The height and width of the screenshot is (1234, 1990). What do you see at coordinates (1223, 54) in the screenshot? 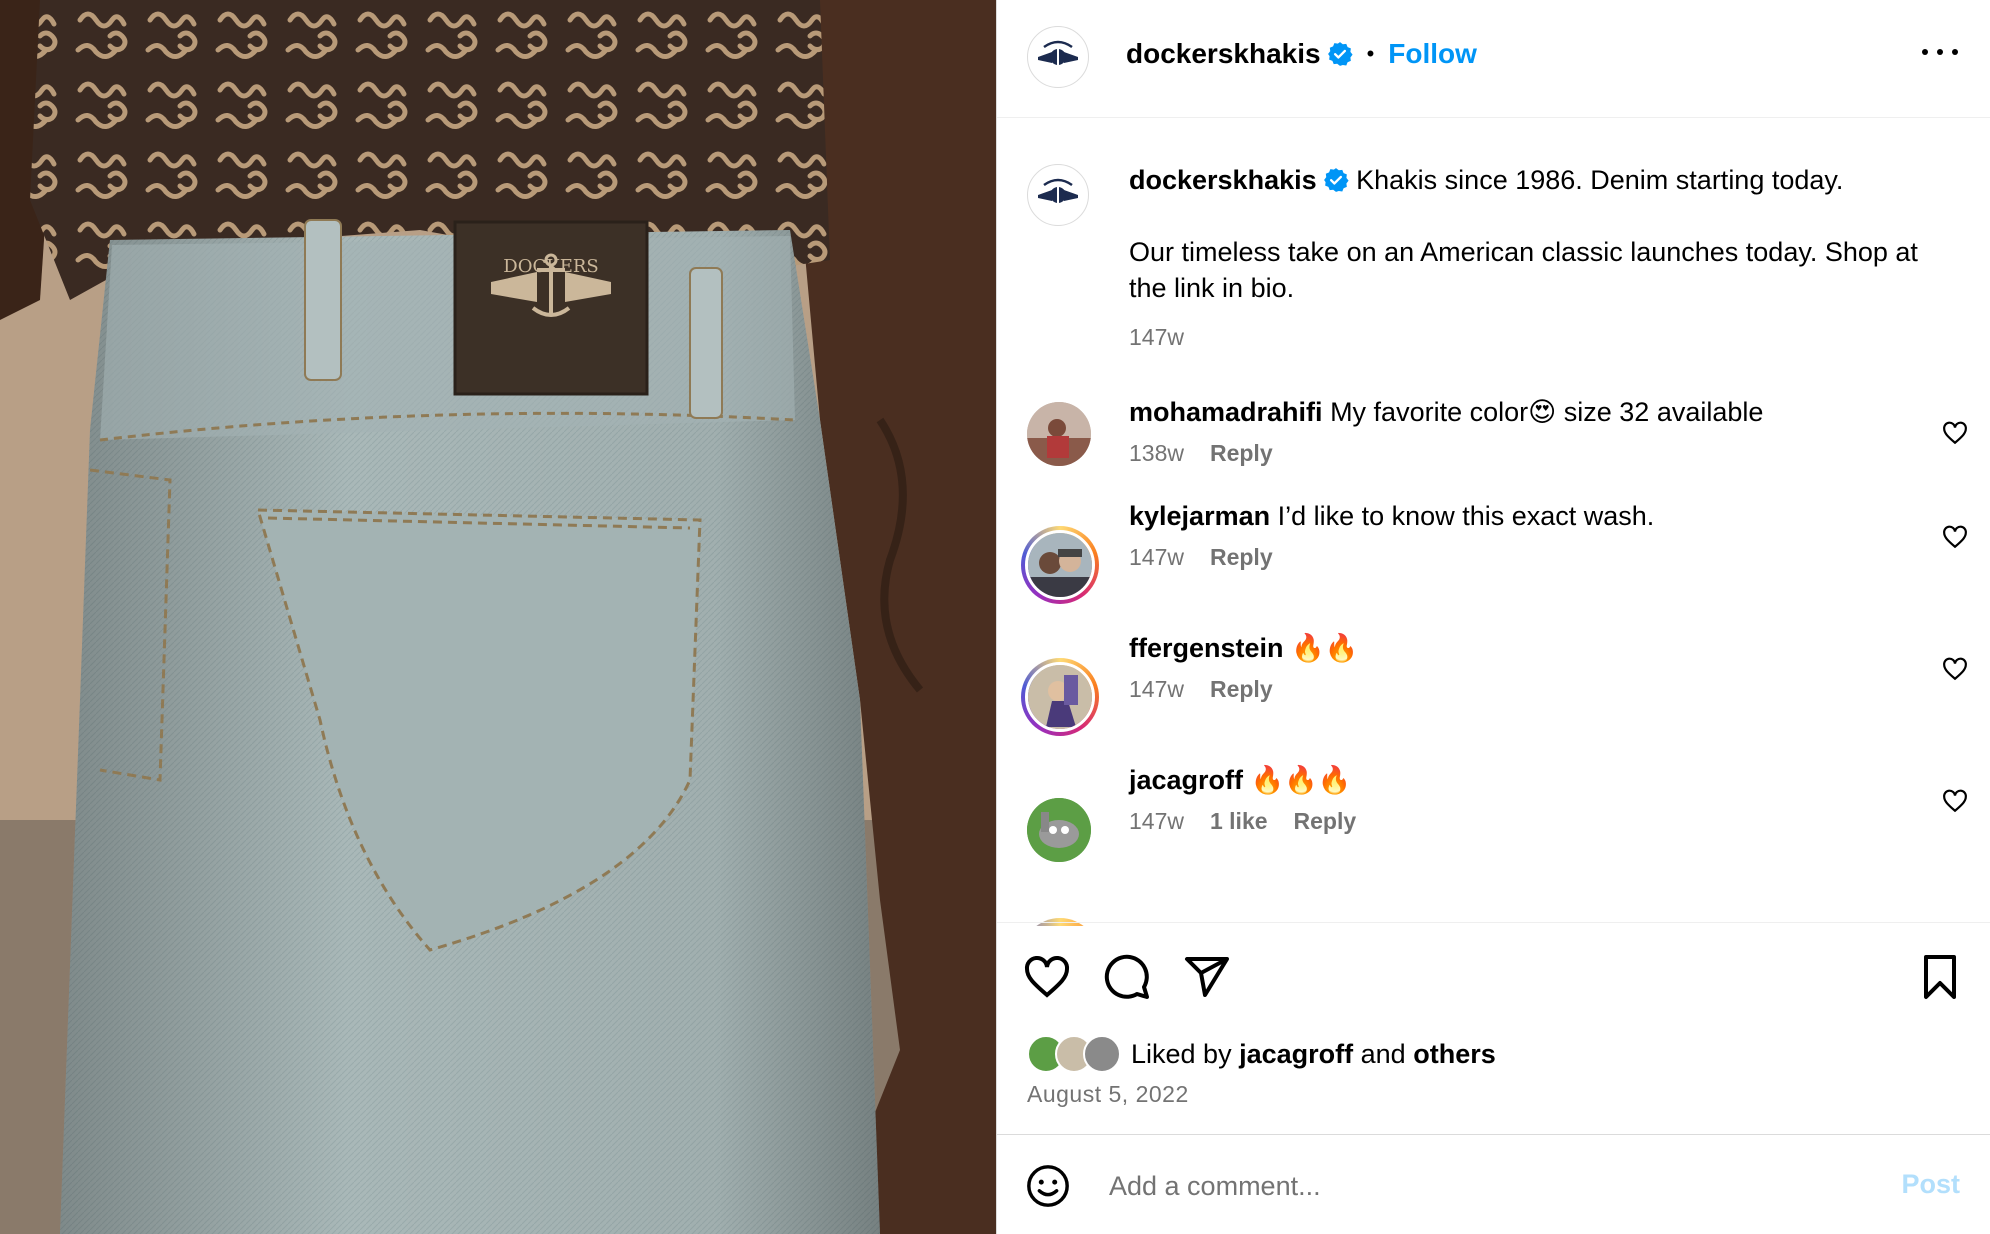
I see `header-username: dockerskhakis` at bounding box center [1223, 54].